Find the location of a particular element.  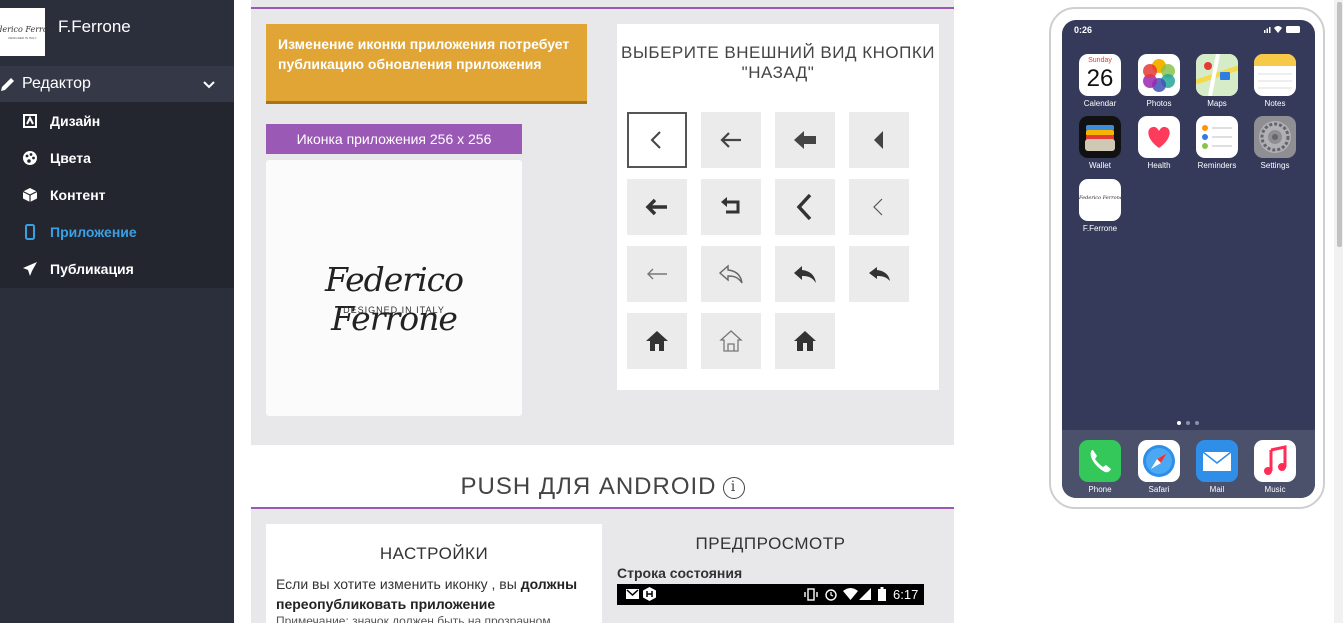

chevron-left-icon is located at coordinates (655, 140).